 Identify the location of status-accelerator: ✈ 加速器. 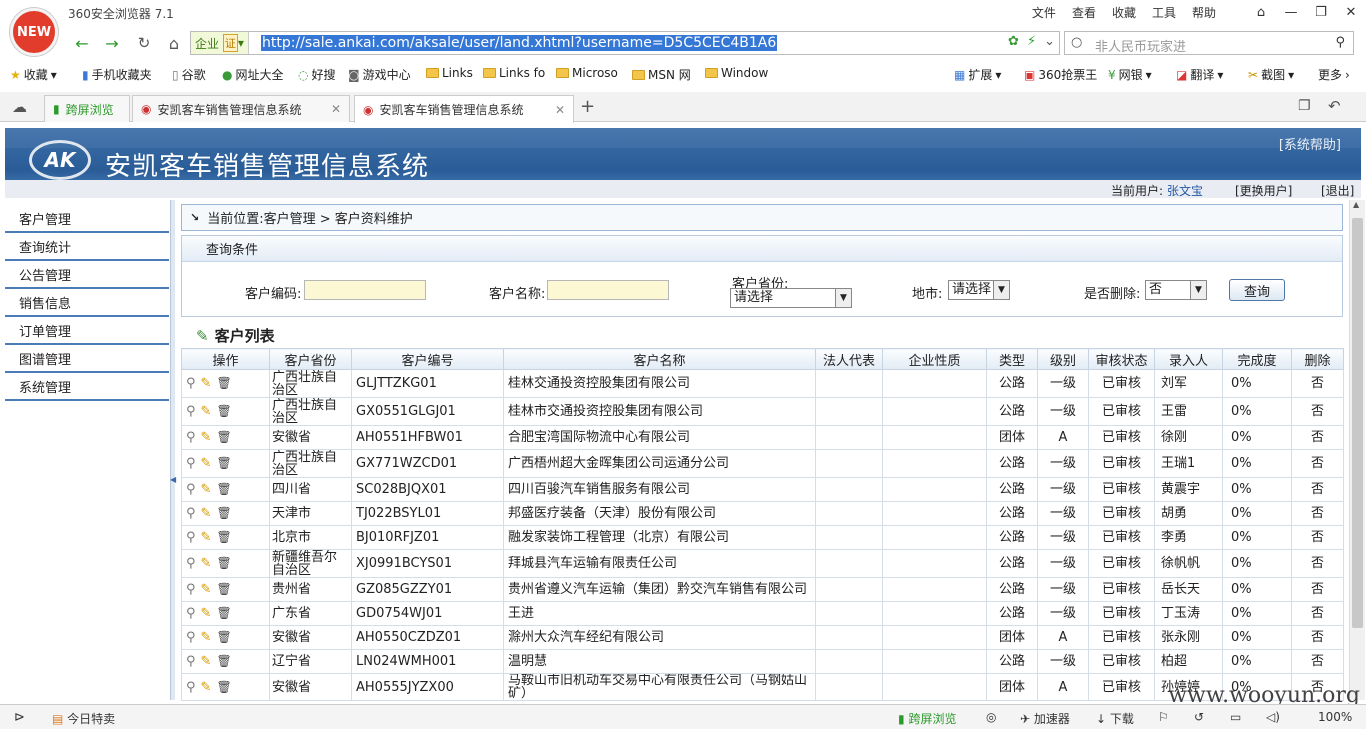
(1045, 718).